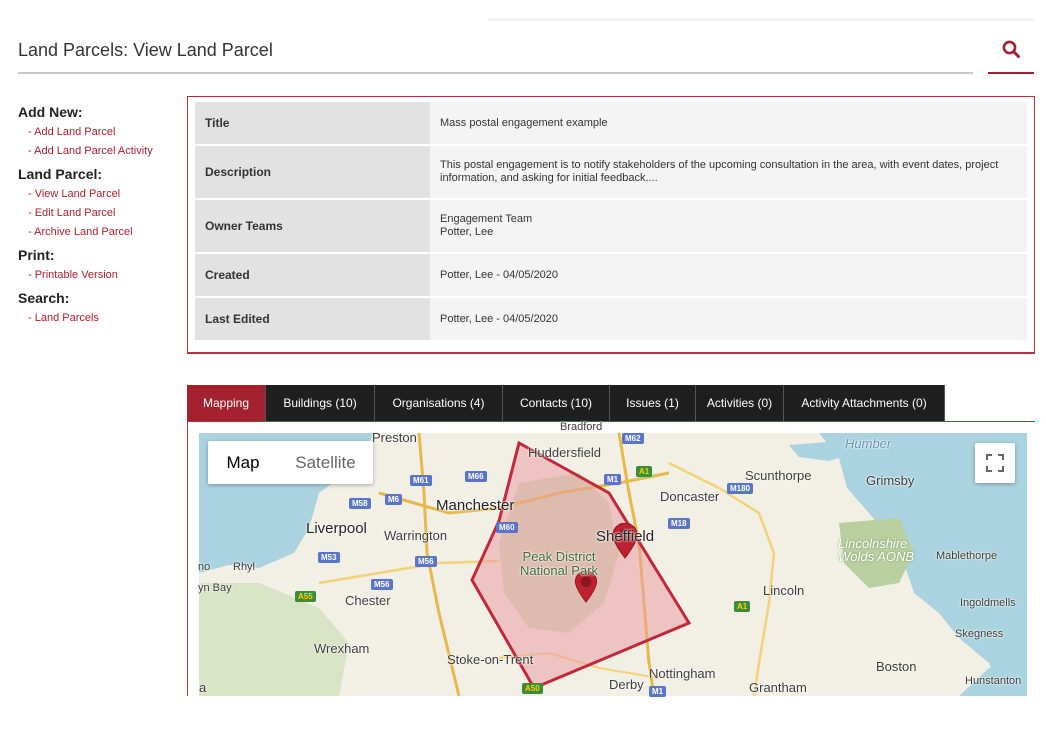 The image size is (1046, 730). Describe the element at coordinates (559, 563) in the screenshot. I see `map-label-peak-district: Peak District National Park` at that location.